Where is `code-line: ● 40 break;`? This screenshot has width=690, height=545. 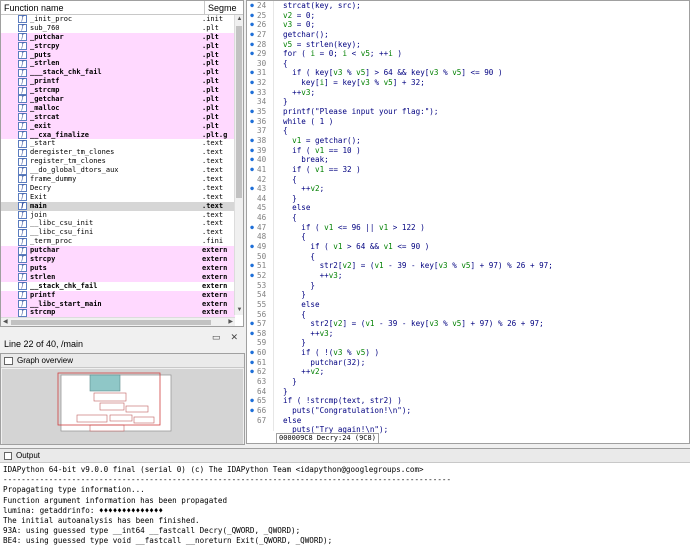
code-line: ● 40 break; is located at coordinates (468, 160).